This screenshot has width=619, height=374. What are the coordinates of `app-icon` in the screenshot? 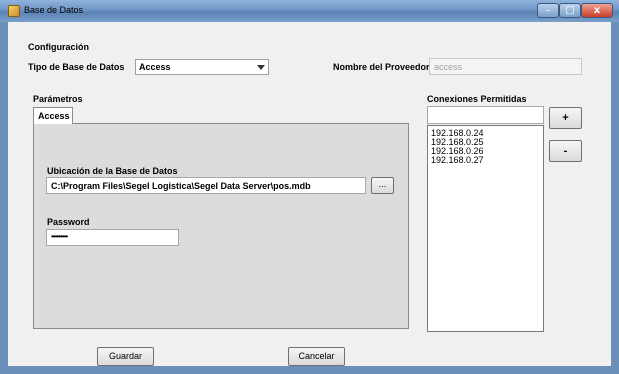 It's located at (14, 11).